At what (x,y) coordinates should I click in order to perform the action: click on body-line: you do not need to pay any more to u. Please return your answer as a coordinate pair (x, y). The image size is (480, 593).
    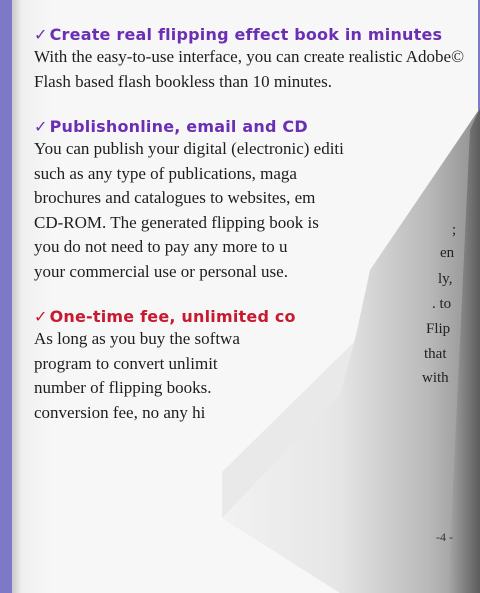
    Looking at the image, I should click on (161, 246).